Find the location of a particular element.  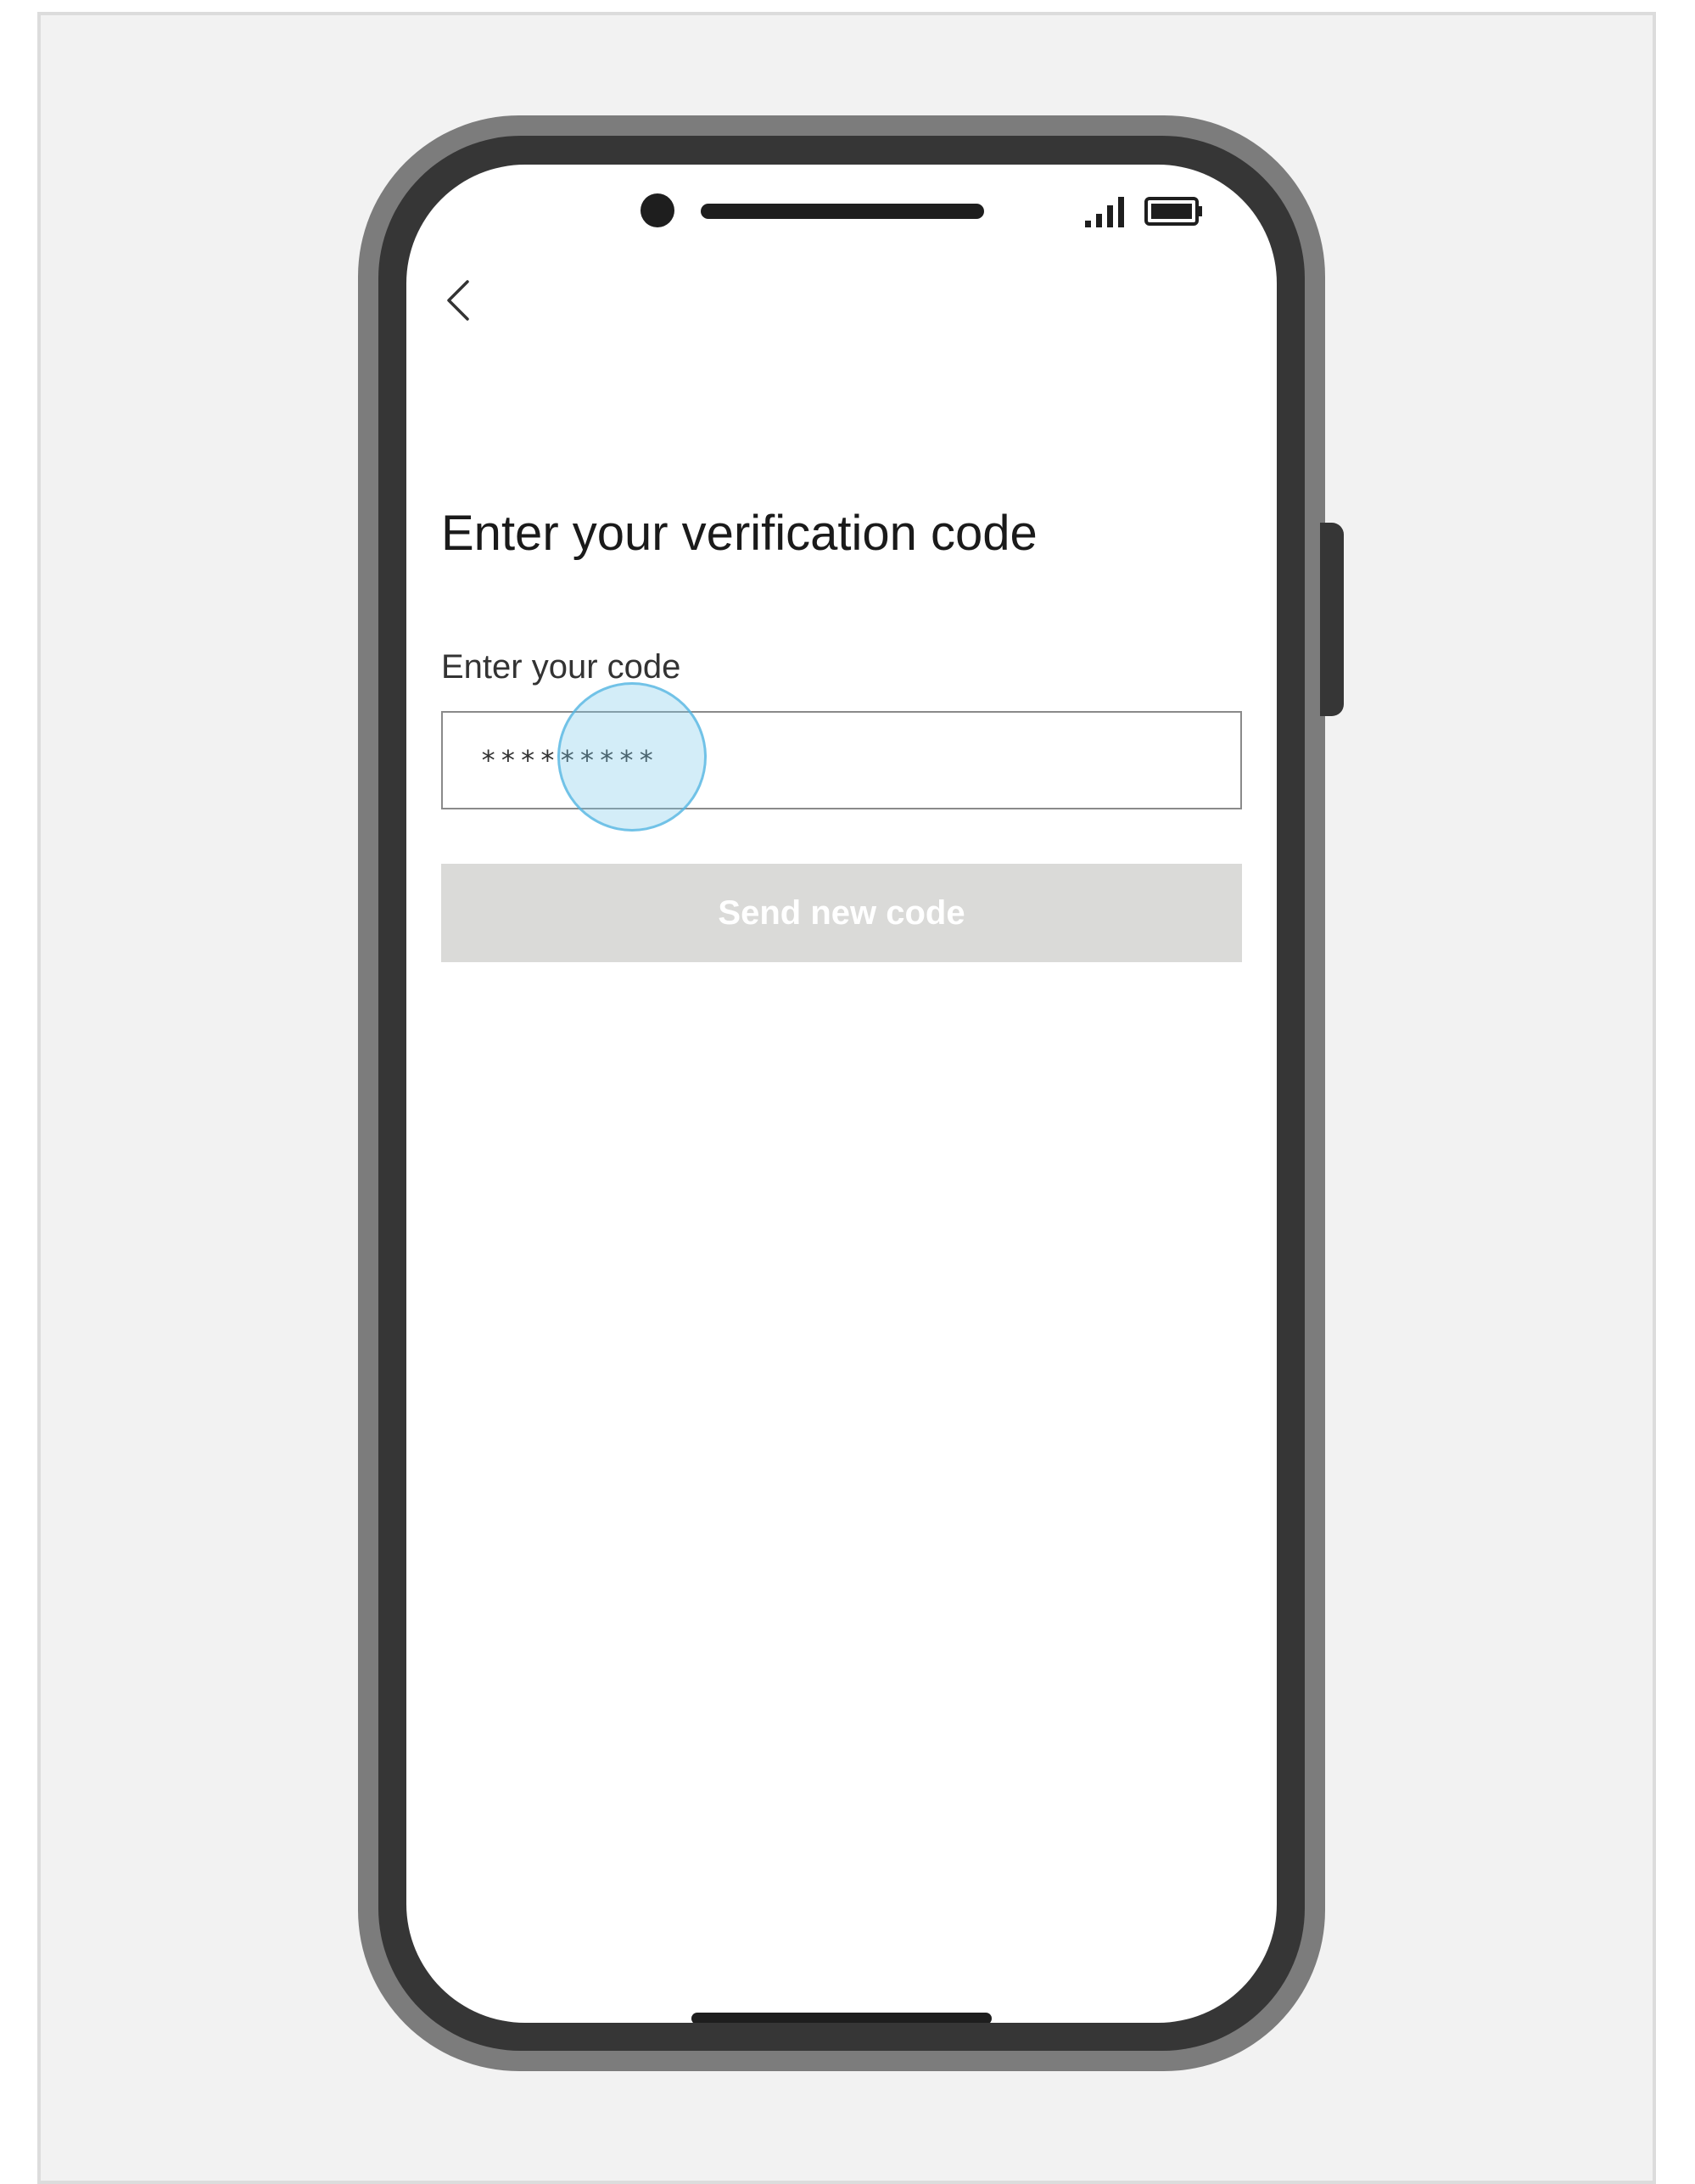

home-indicator is located at coordinates (841, 2018).